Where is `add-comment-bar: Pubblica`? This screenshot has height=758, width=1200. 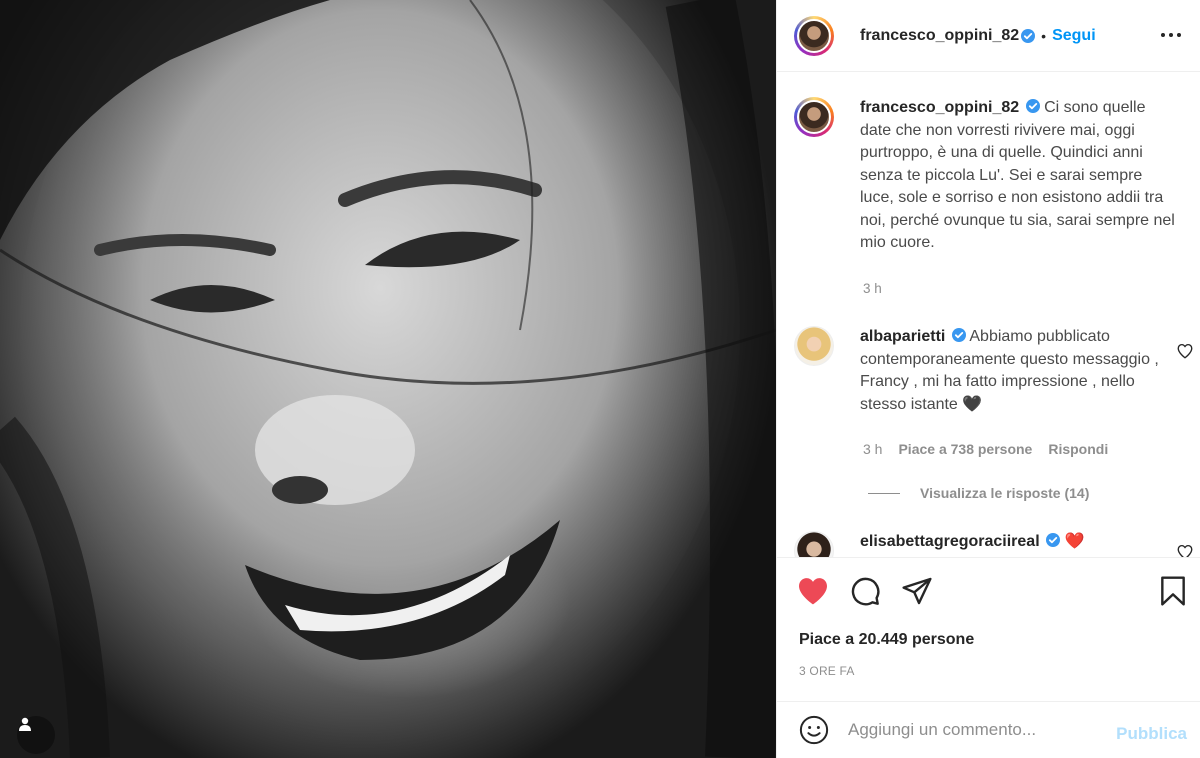
add-comment-bar: Pubblica is located at coordinates (988, 729).